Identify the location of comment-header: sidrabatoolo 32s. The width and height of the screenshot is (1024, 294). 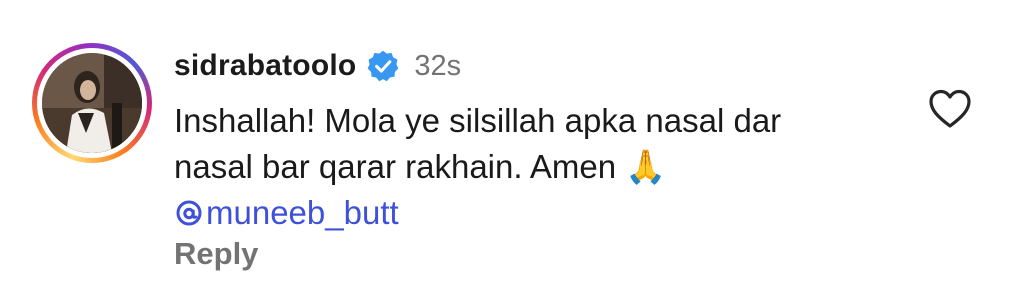
(317, 66).